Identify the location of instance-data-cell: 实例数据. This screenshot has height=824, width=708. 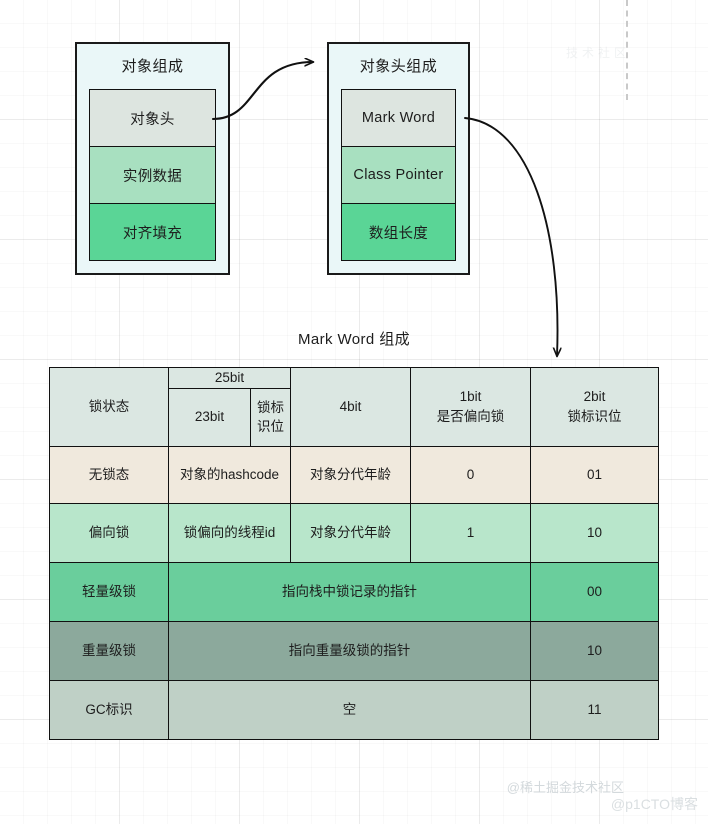
(152, 175).